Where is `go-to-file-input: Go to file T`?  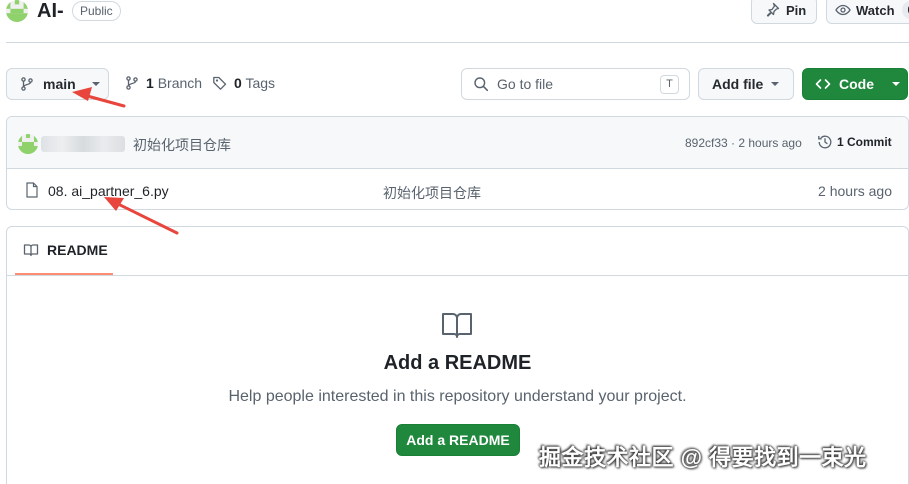
go-to-file-input: Go to file T is located at coordinates (575, 84).